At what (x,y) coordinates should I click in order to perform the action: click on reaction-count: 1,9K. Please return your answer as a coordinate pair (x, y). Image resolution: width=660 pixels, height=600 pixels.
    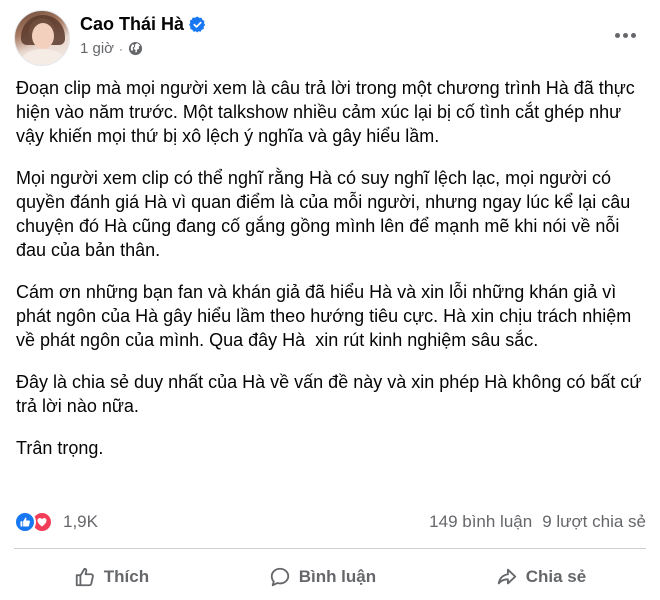
    Looking at the image, I should click on (80, 521).